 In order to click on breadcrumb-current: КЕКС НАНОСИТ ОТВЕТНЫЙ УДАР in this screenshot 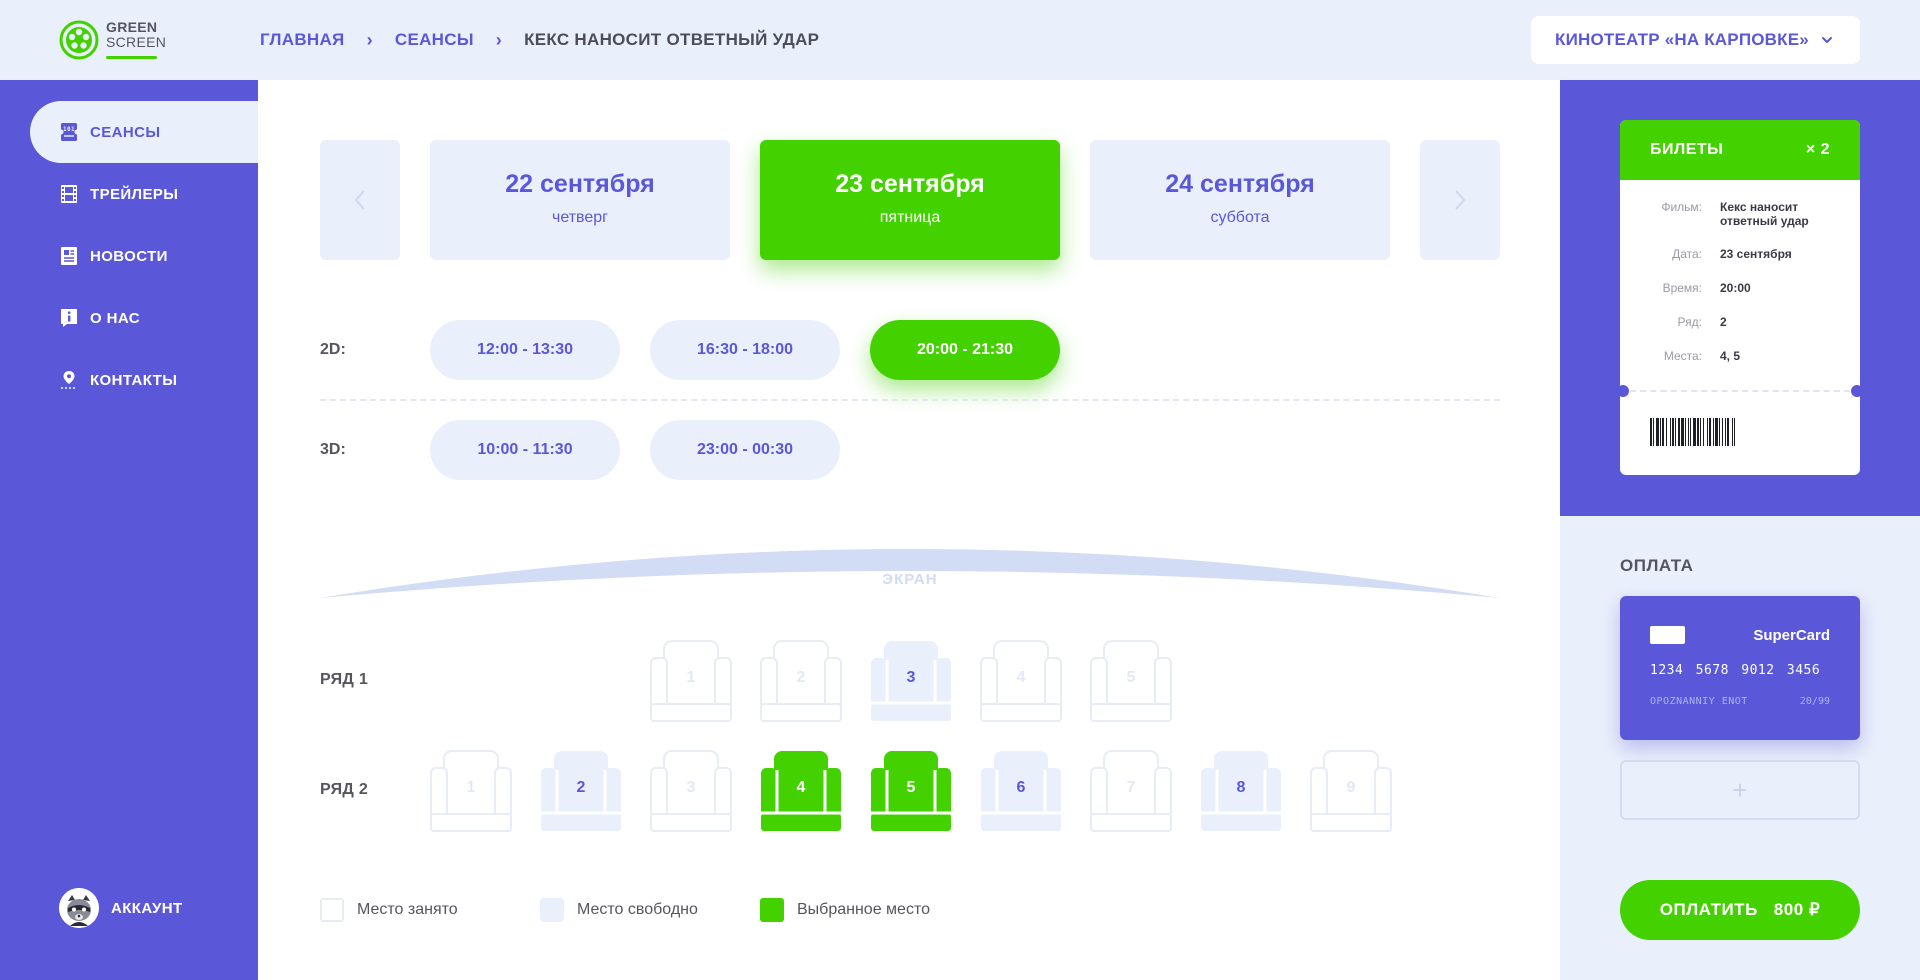, I will do `click(672, 39)`.